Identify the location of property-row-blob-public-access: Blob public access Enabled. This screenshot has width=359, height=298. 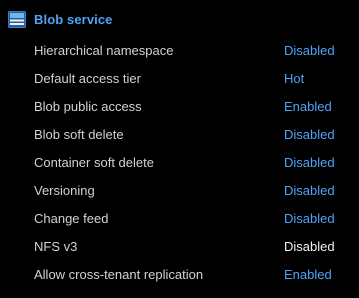
(179, 106).